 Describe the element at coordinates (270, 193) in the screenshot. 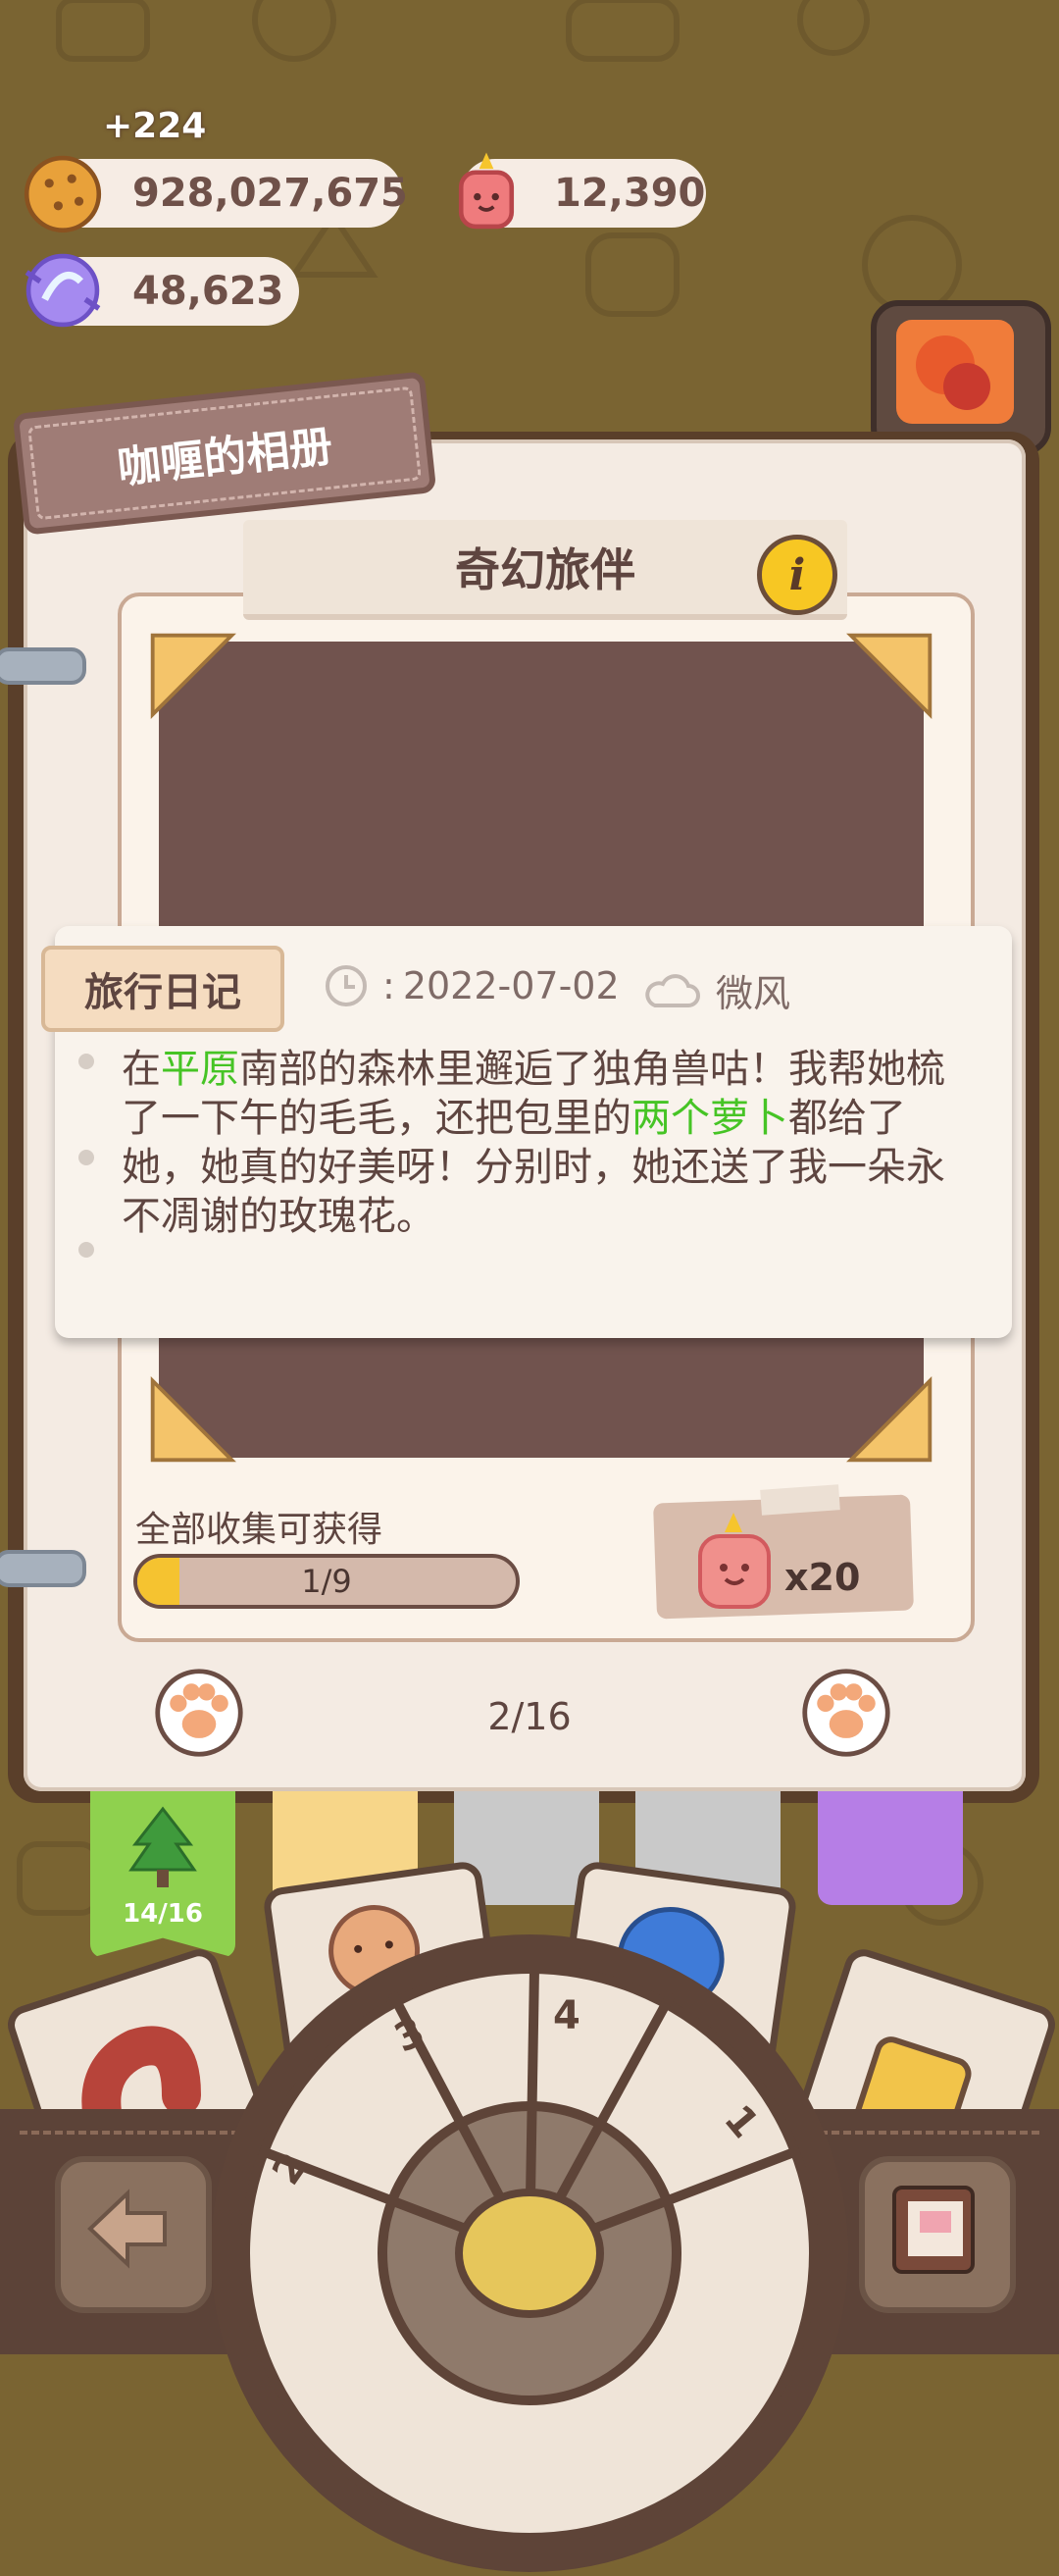

I see `cookie-amount: 928,027,675` at that location.